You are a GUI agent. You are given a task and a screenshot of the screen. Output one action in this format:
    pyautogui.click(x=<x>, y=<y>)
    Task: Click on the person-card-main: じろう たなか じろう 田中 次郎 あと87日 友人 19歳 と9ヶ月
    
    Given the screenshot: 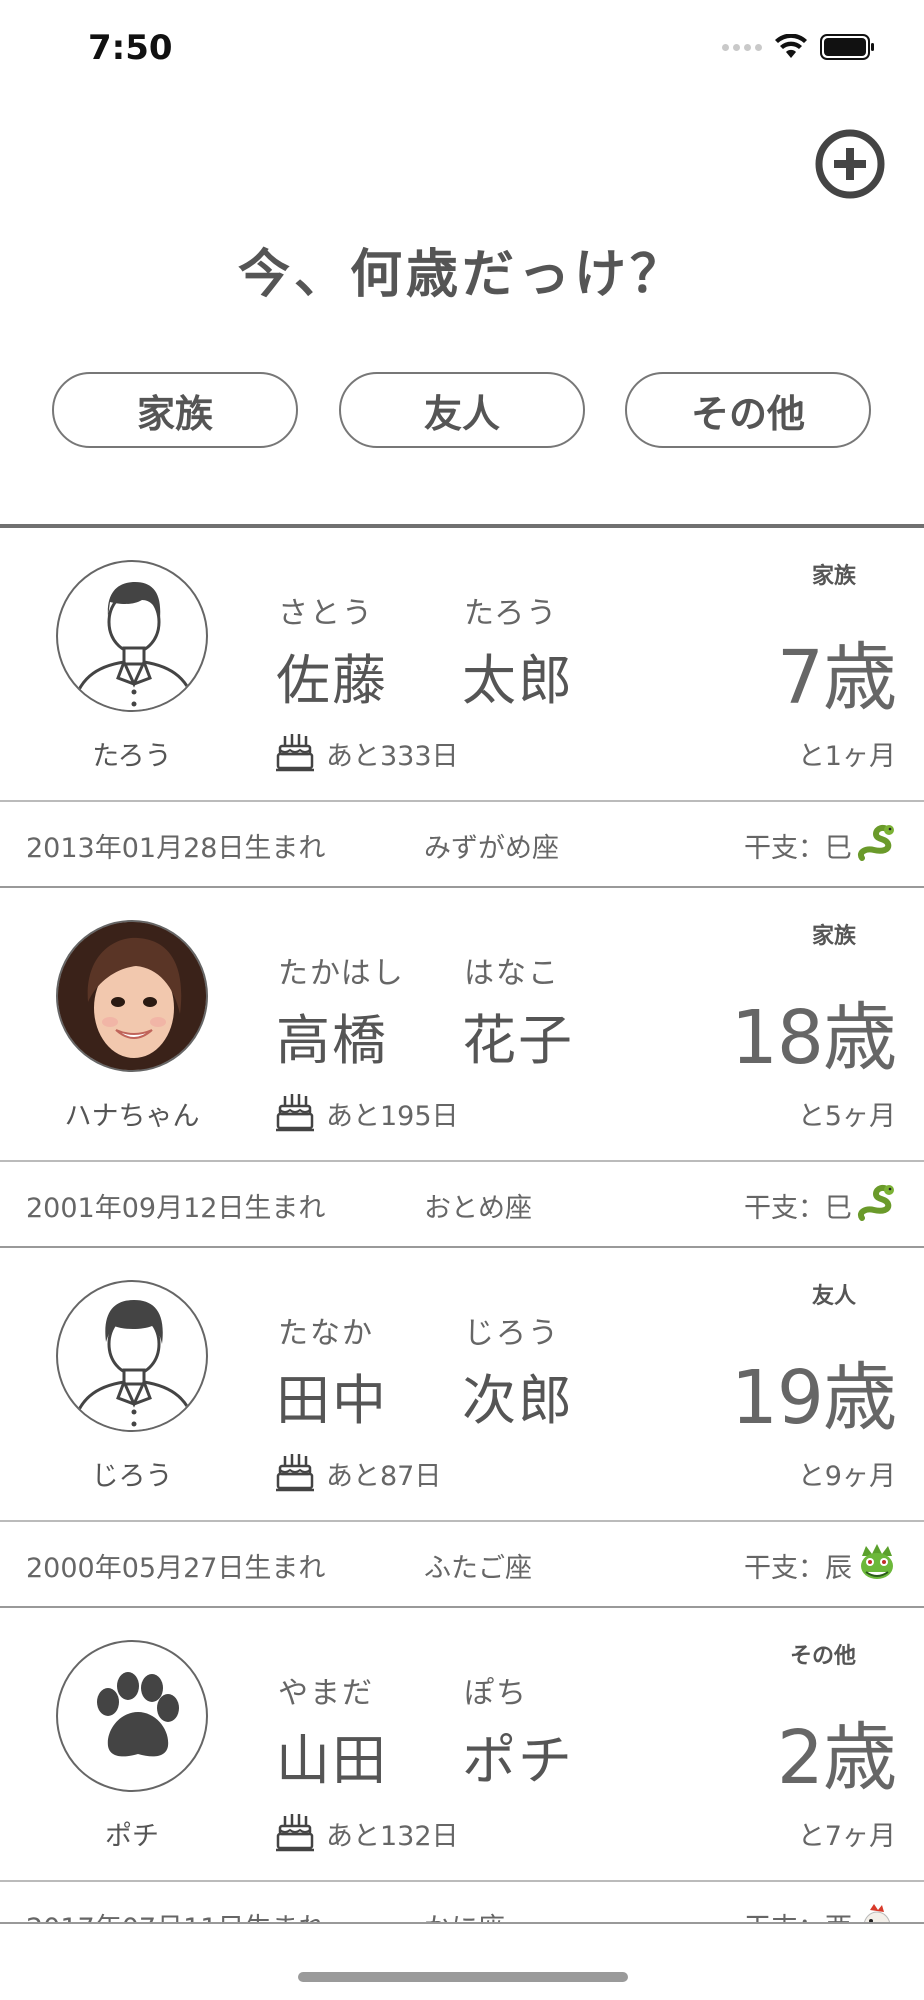 What is the action you would take?
    pyautogui.click(x=462, y=1384)
    